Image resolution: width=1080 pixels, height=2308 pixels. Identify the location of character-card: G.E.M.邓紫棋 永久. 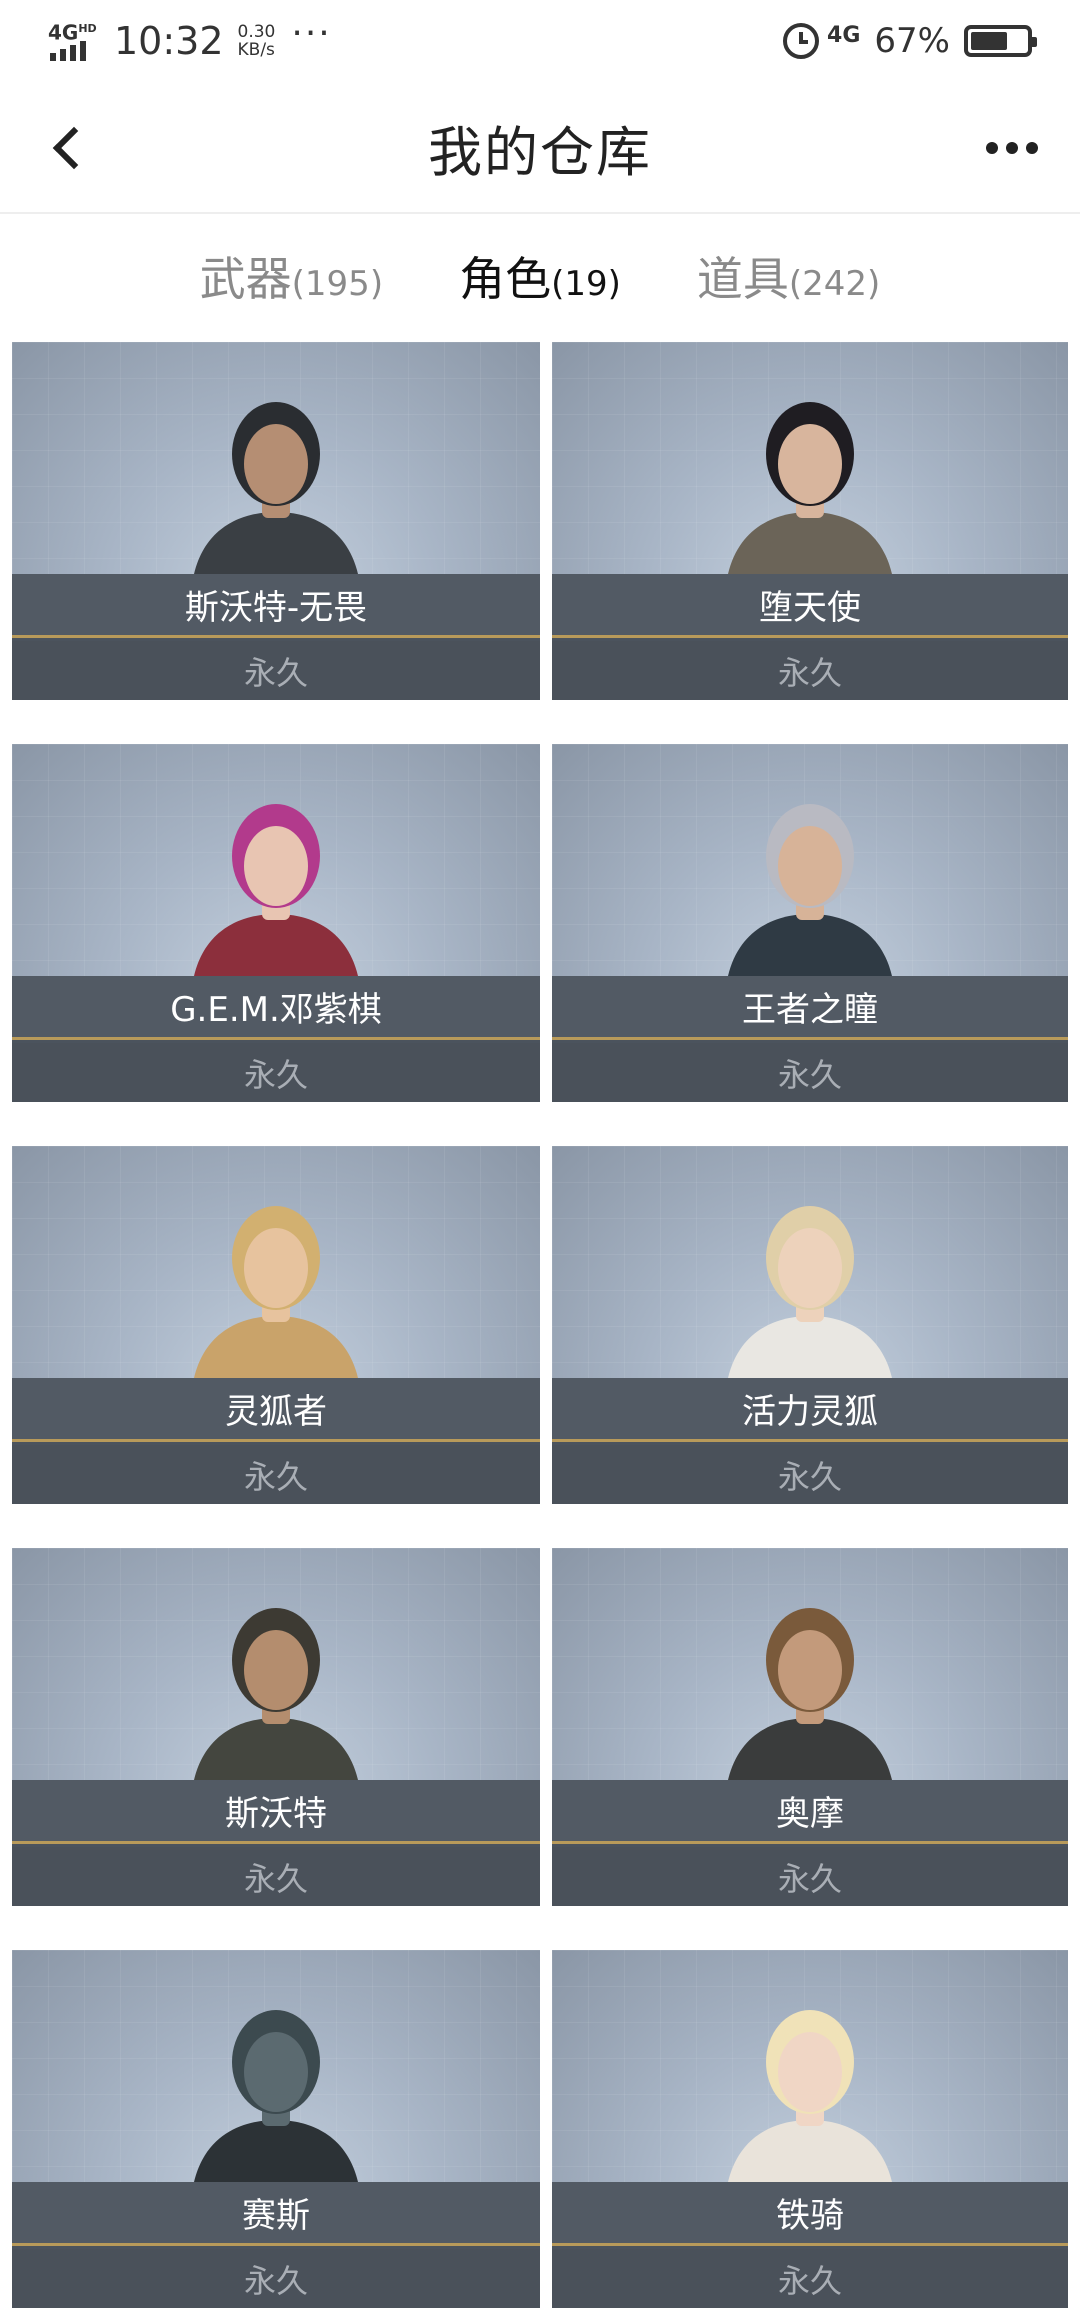
(276, 923).